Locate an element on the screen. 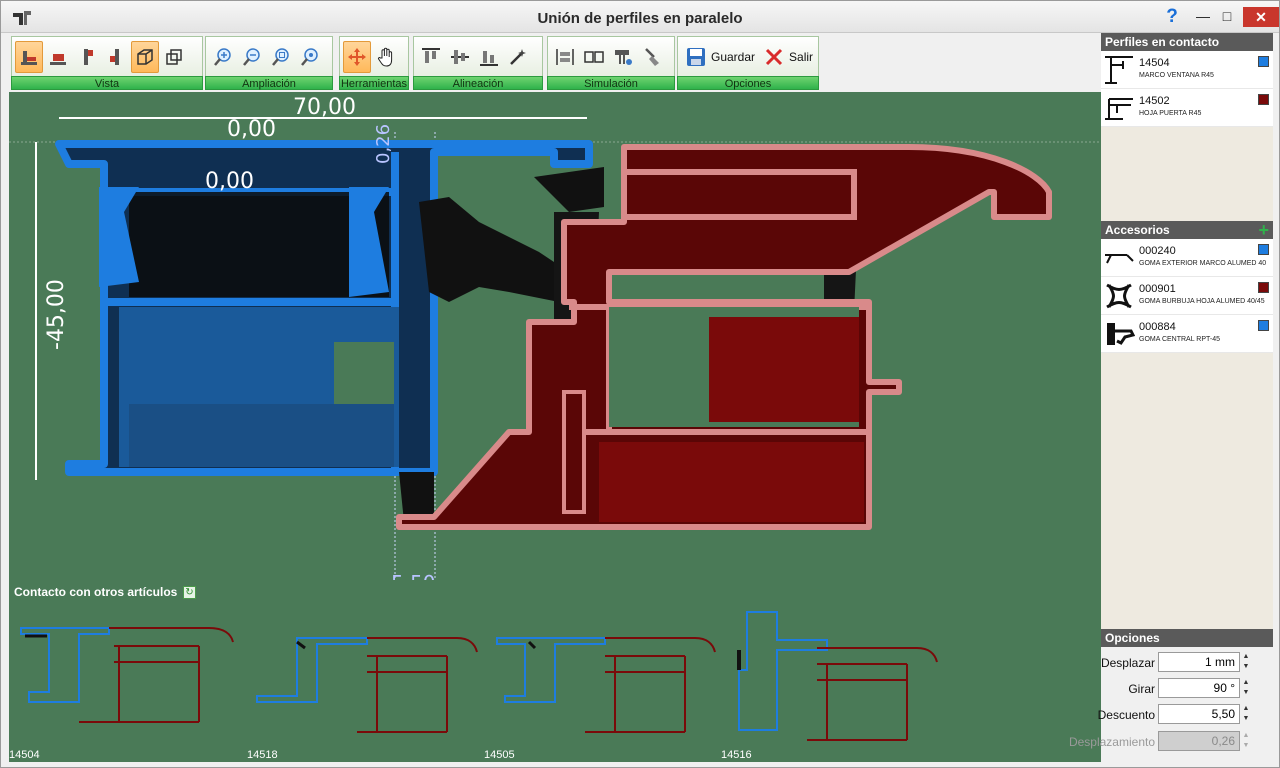 The height and width of the screenshot is (768, 1280). minimize-button: — is located at coordinates (1203, 17).